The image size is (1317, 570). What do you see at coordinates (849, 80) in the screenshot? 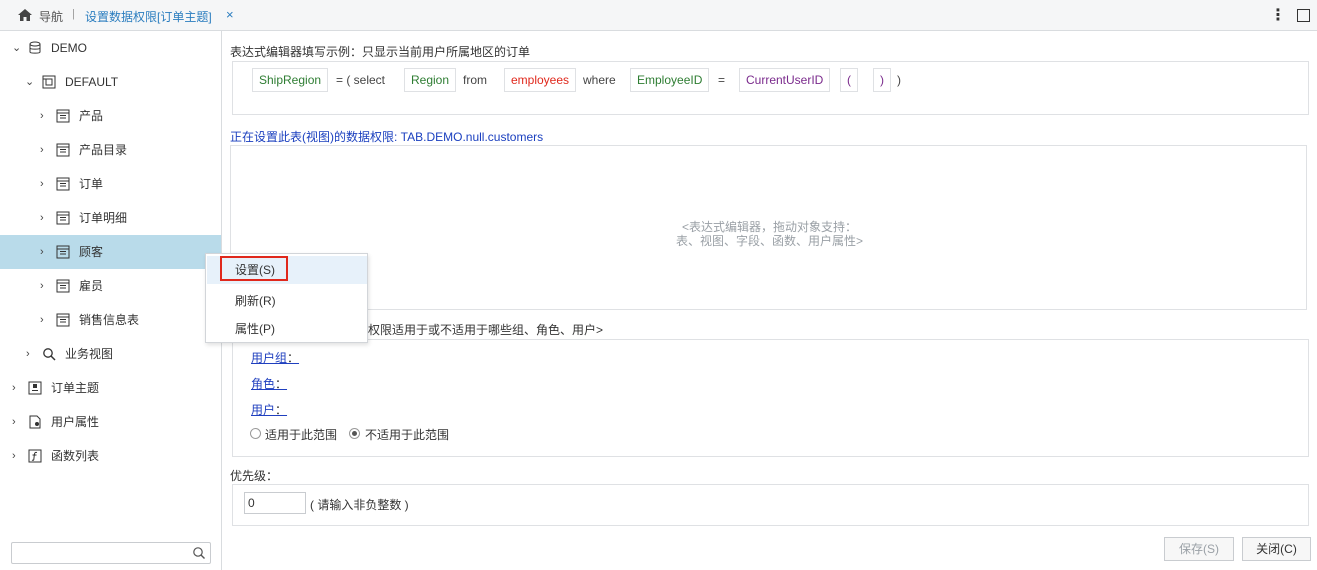
I see `token-paren: (` at bounding box center [849, 80].